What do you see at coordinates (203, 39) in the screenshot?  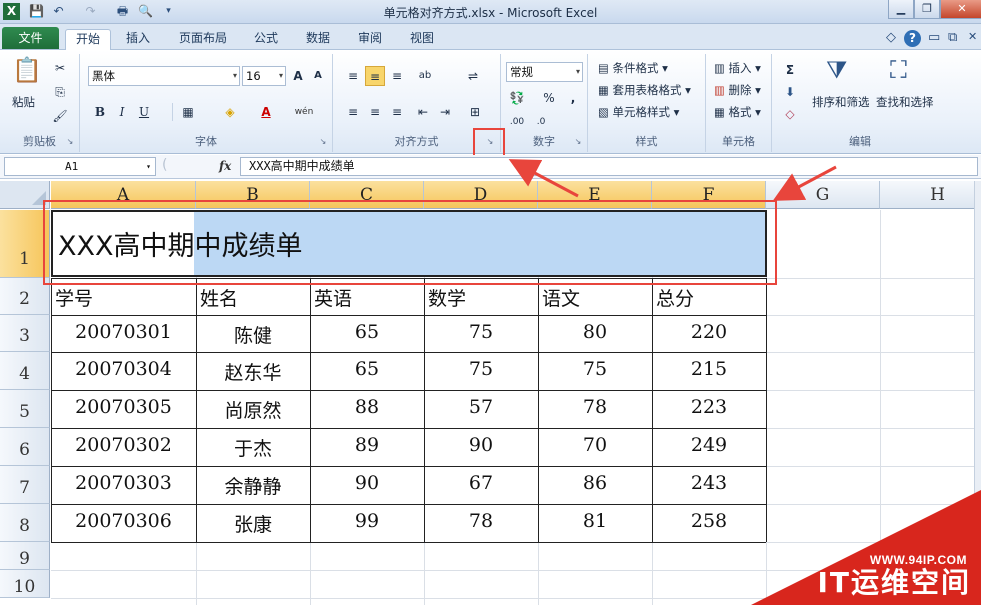 I see `tab-page-layout: 页面布局` at bounding box center [203, 39].